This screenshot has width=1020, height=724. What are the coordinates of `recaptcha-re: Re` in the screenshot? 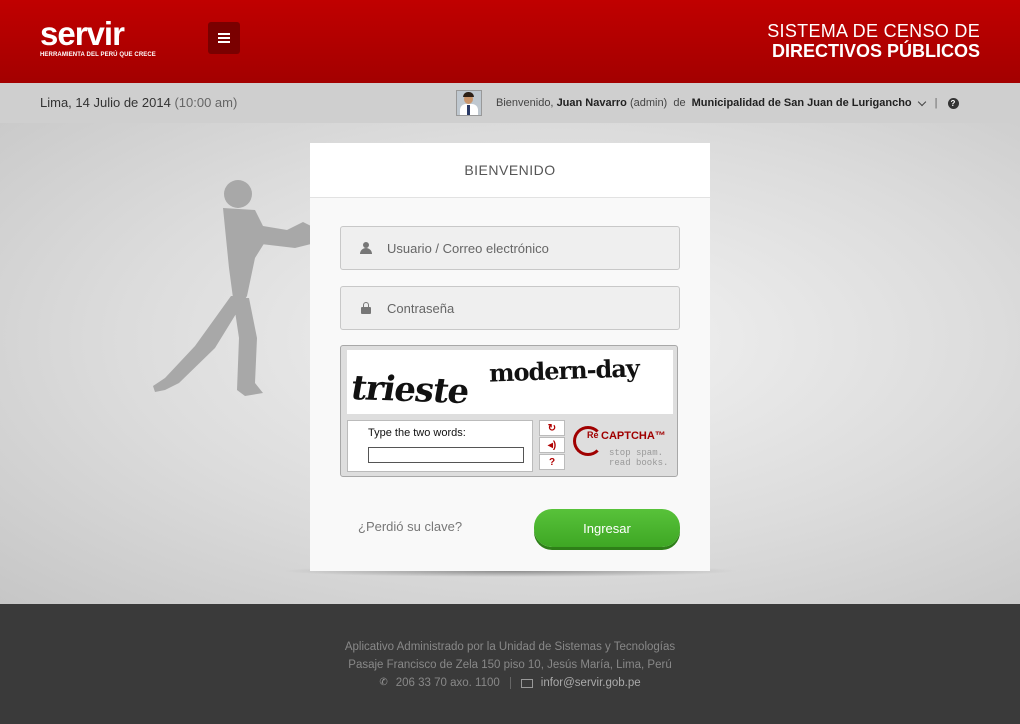 It's located at (593, 435).